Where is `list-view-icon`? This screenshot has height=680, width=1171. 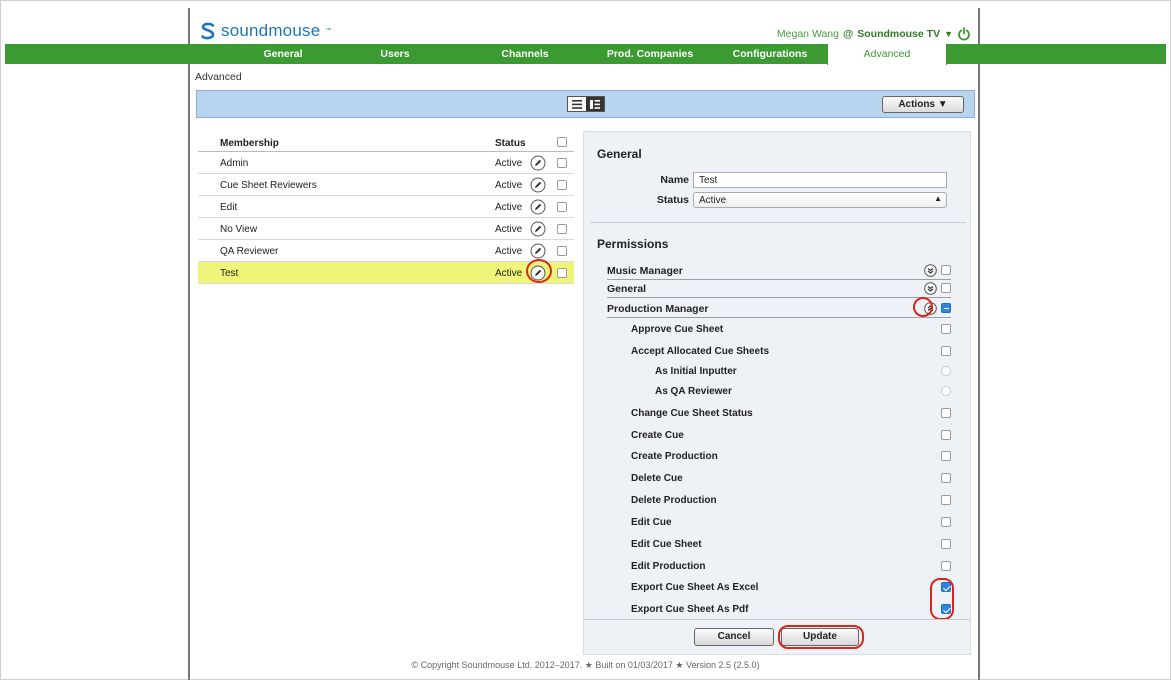 list-view-icon is located at coordinates (577, 104).